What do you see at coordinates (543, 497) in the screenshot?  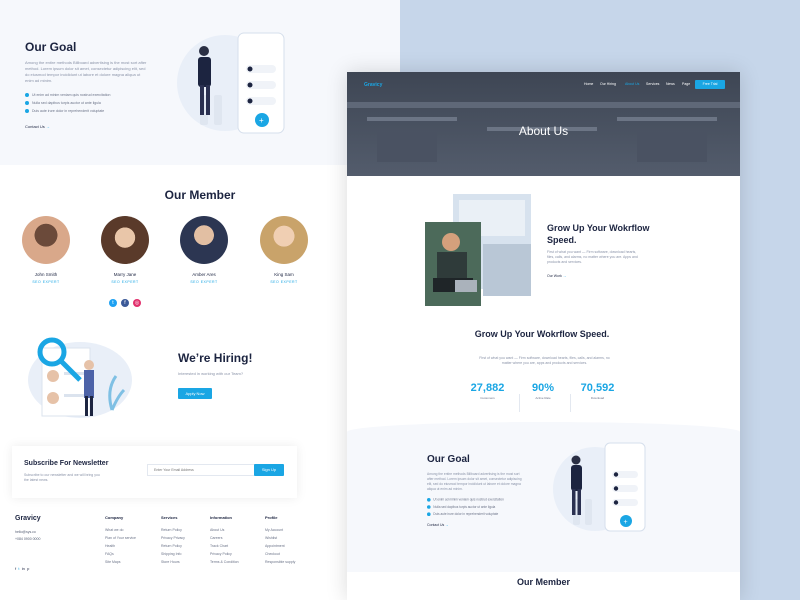 I see `goal-section` at bounding box center [543, 497].